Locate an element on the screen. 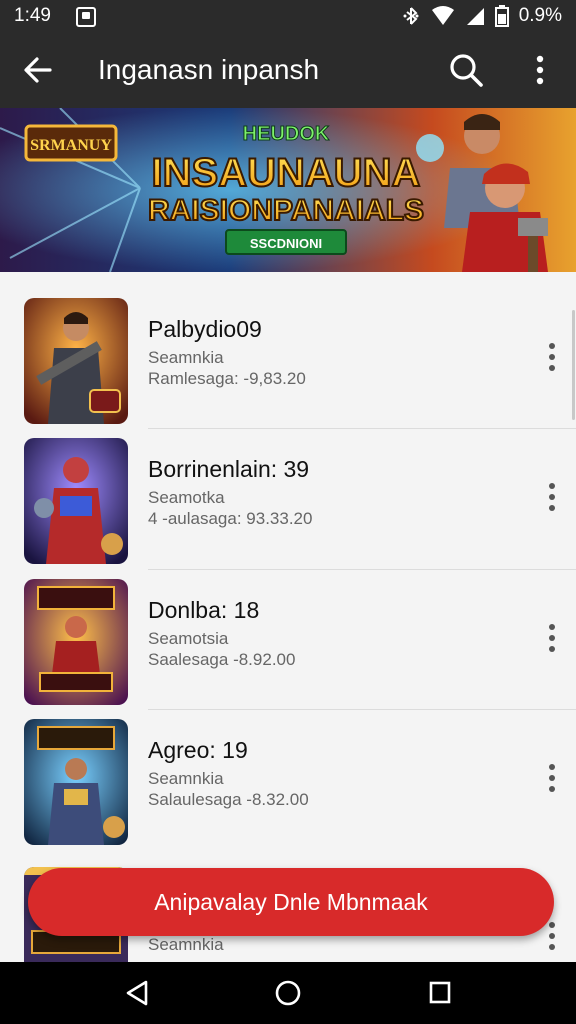 The image size is (576, 1024). system-nav-bar is located at coordinates (288, 993).